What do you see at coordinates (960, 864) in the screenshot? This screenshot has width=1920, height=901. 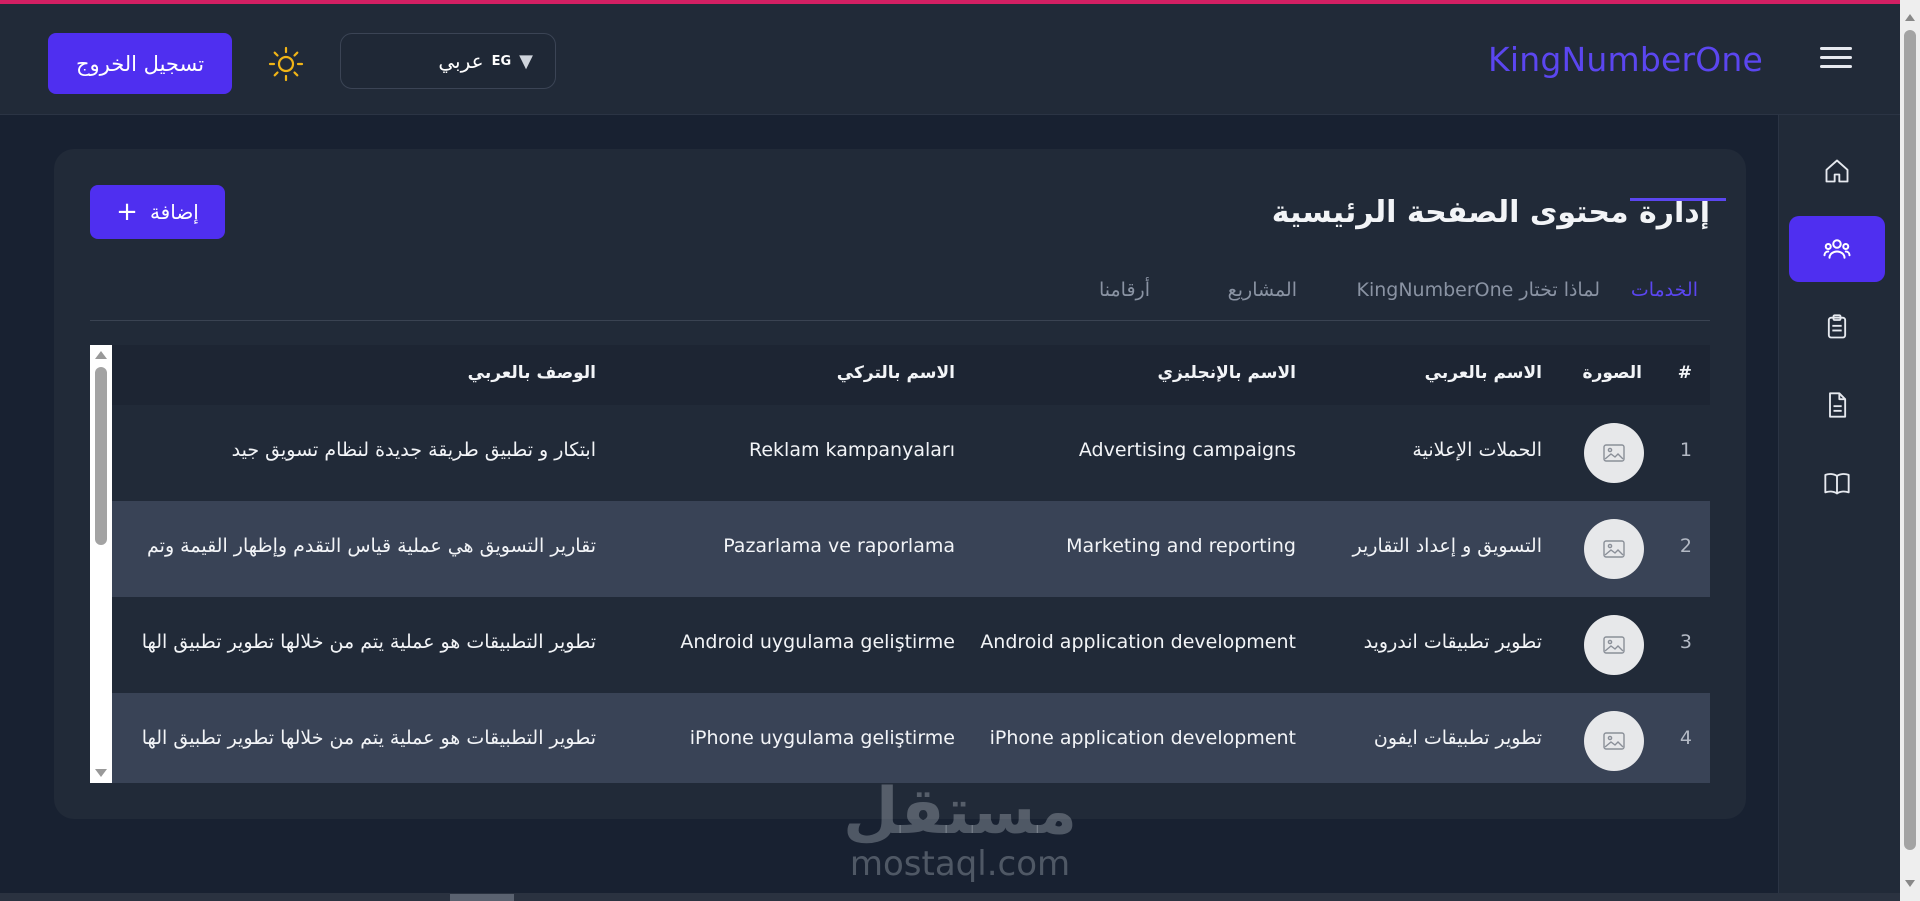 I see `watermark-latin: mostaql.com` at bounding box center [960, 864].